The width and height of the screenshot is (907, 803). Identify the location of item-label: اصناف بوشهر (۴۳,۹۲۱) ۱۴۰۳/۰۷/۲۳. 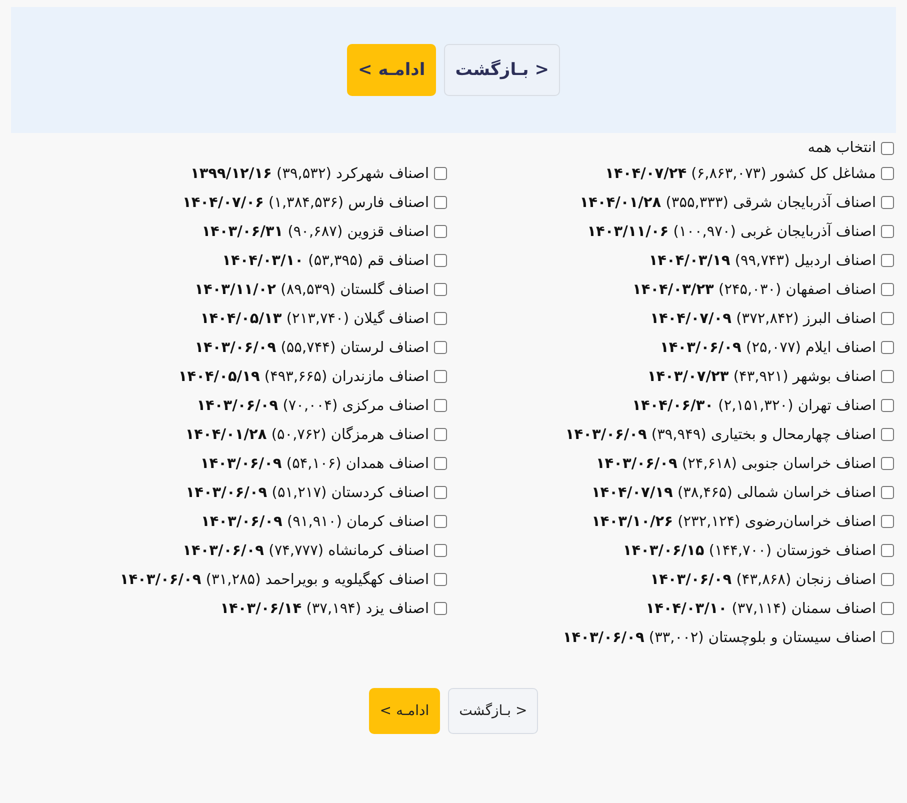
(761, 376).